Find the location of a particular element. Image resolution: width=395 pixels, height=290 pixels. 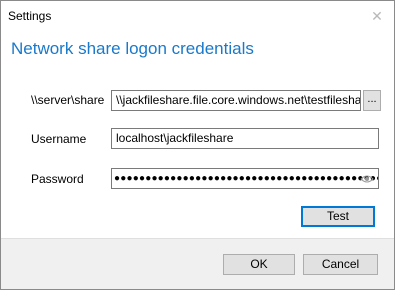

title-bar: Settings ✕ is located at coordinates (197, 16).